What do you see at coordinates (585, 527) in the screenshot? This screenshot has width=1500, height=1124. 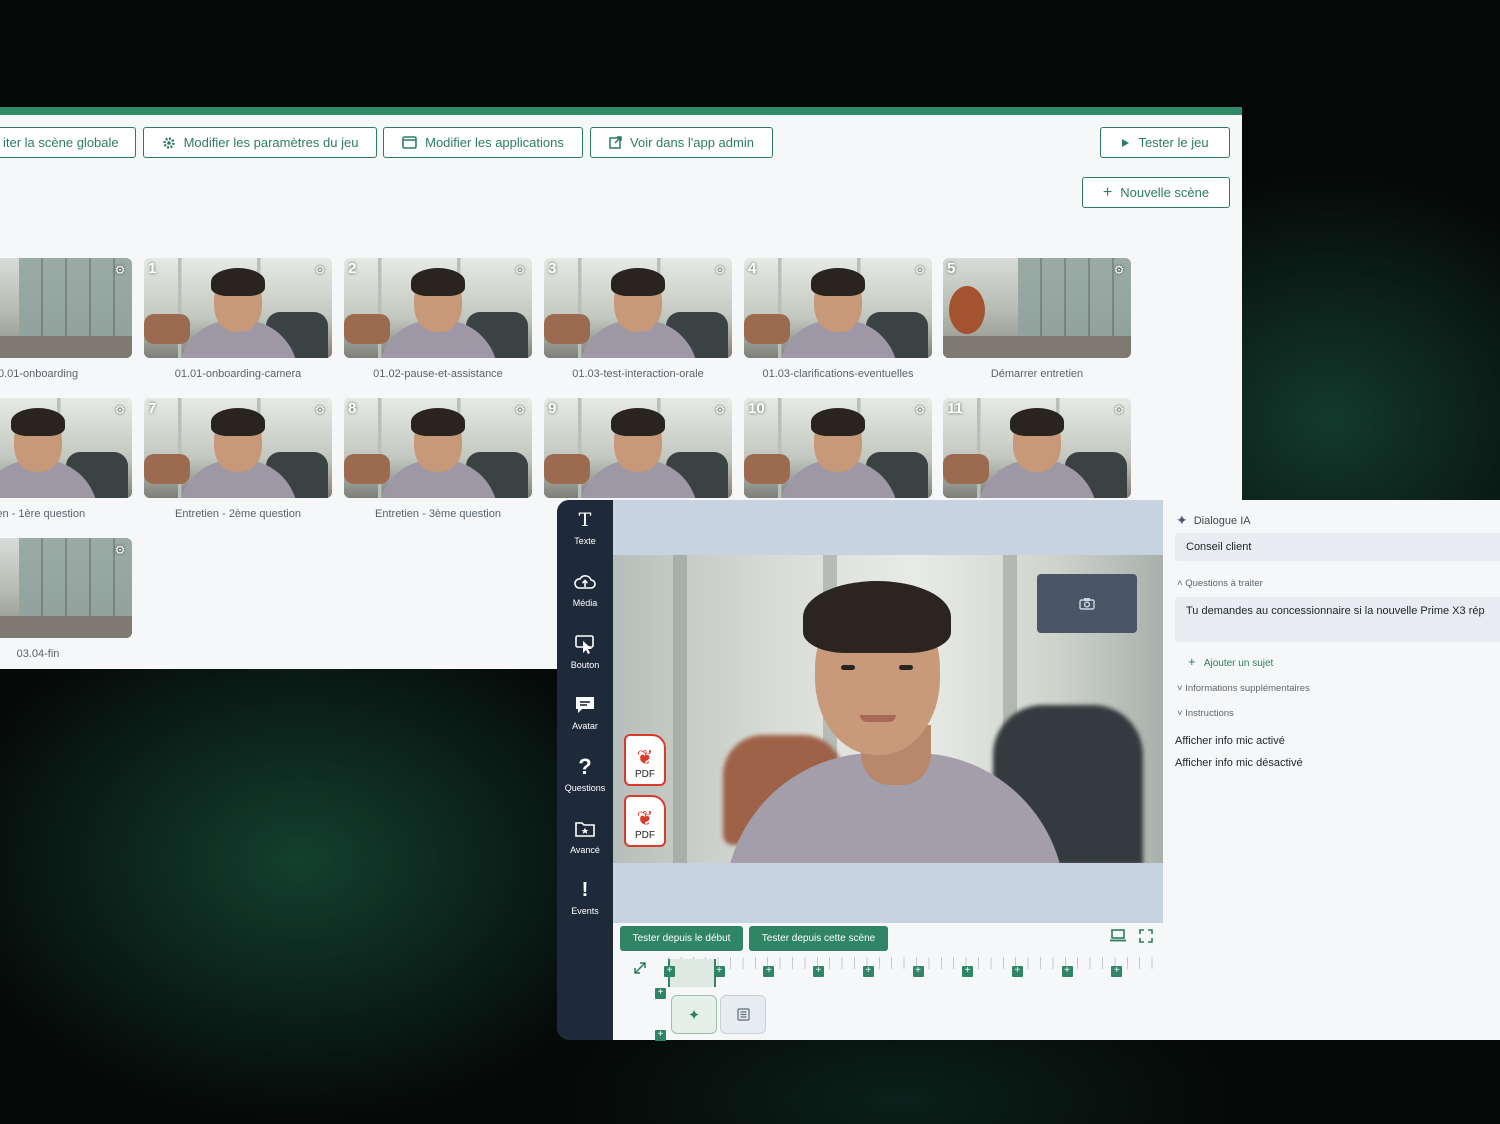 I see `rail-item-texte: T Texte` at bounding box center [585, 527].